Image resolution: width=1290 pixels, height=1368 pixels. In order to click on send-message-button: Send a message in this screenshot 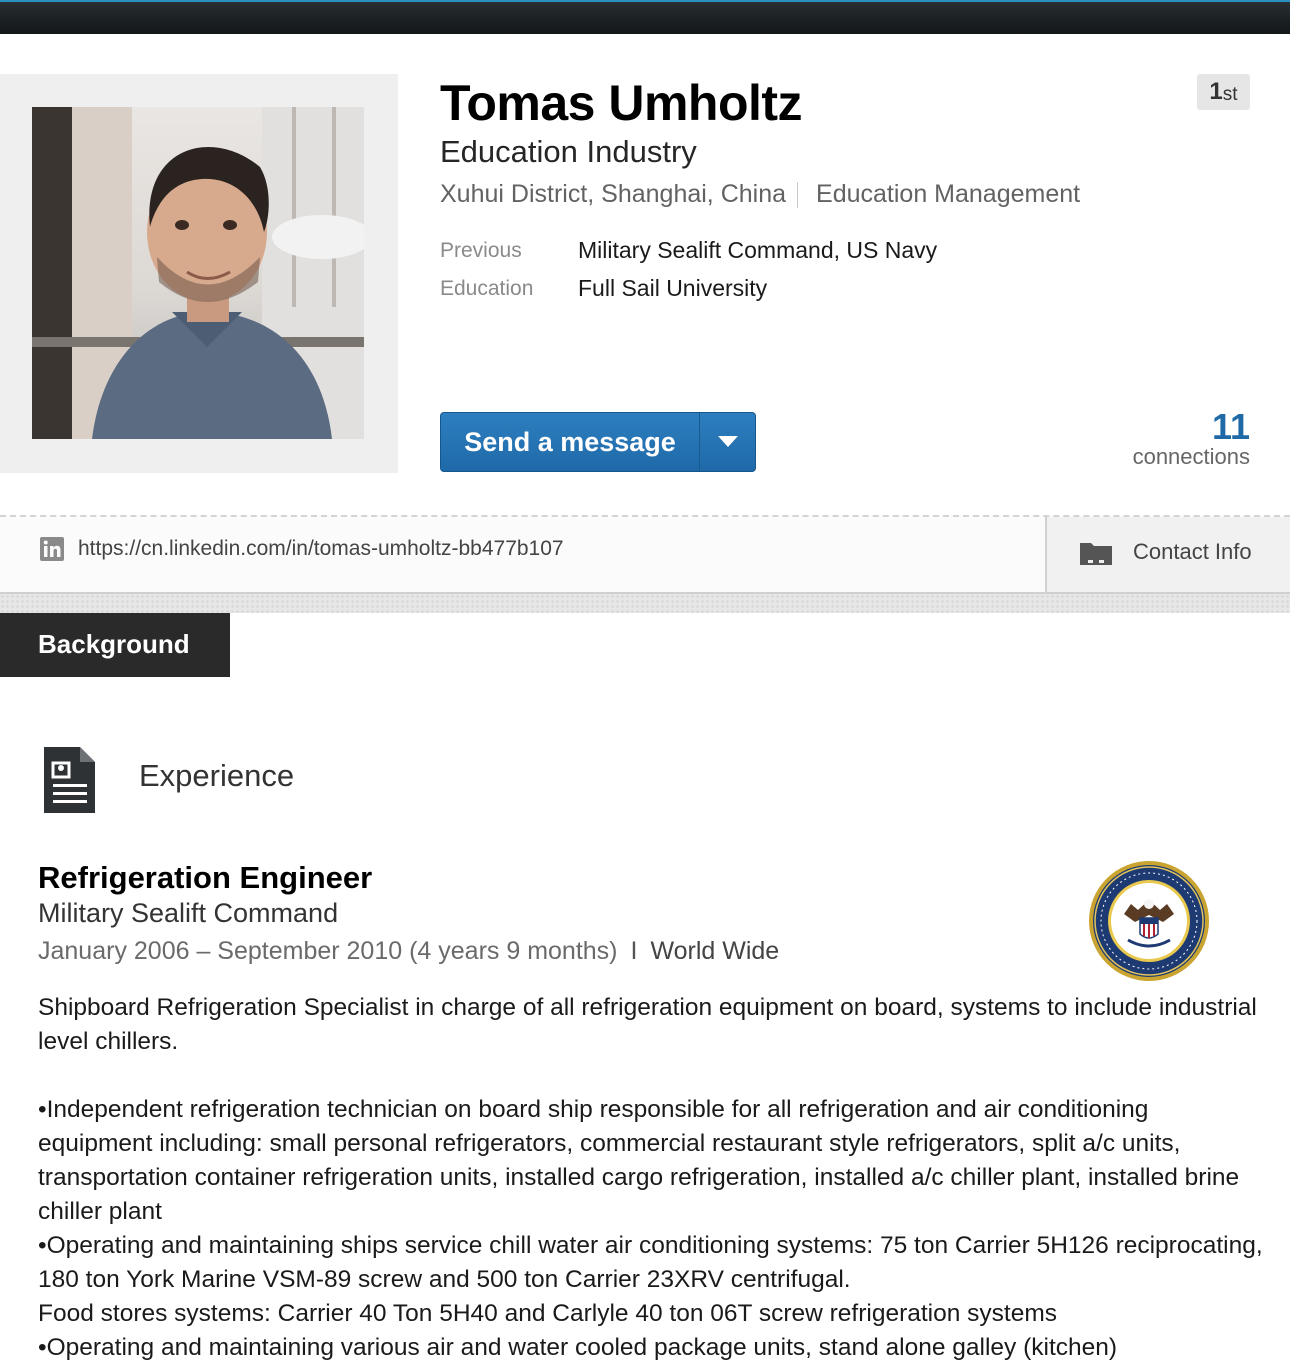, I will do `click(570, 442)`.